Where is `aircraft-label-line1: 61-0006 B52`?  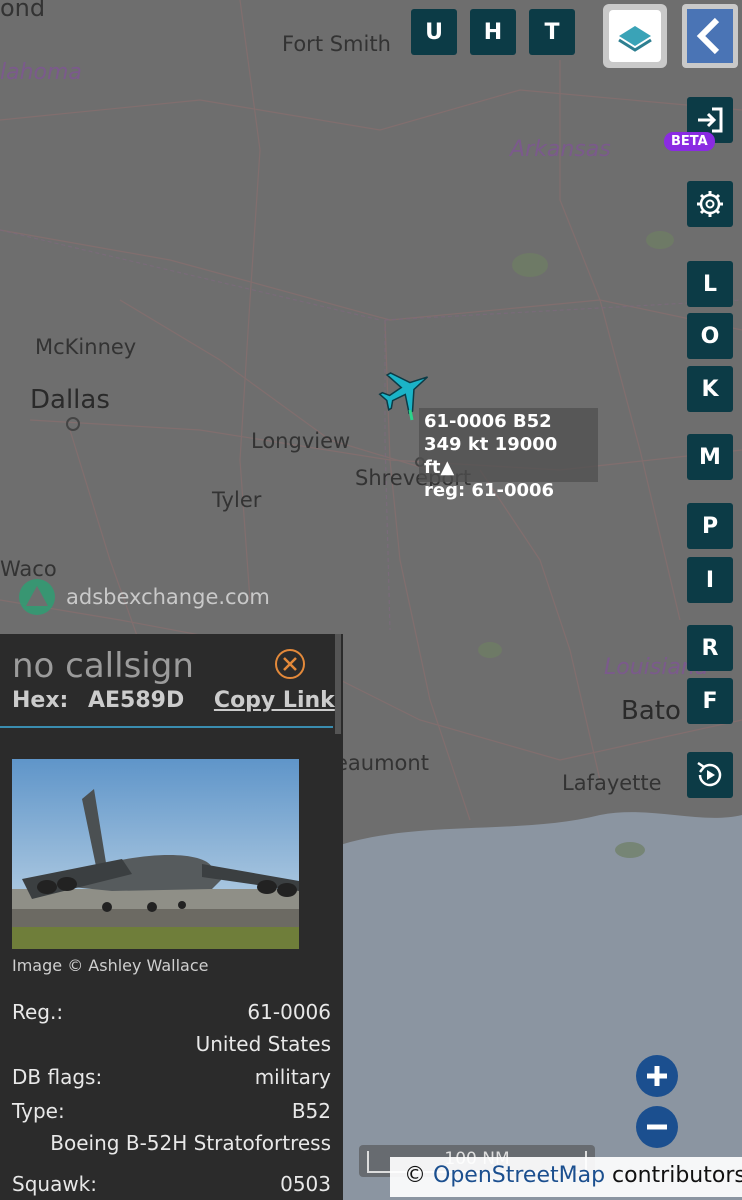 aircraft-label-line1: 61-0006 B52 is located at coordinates (488, 421).